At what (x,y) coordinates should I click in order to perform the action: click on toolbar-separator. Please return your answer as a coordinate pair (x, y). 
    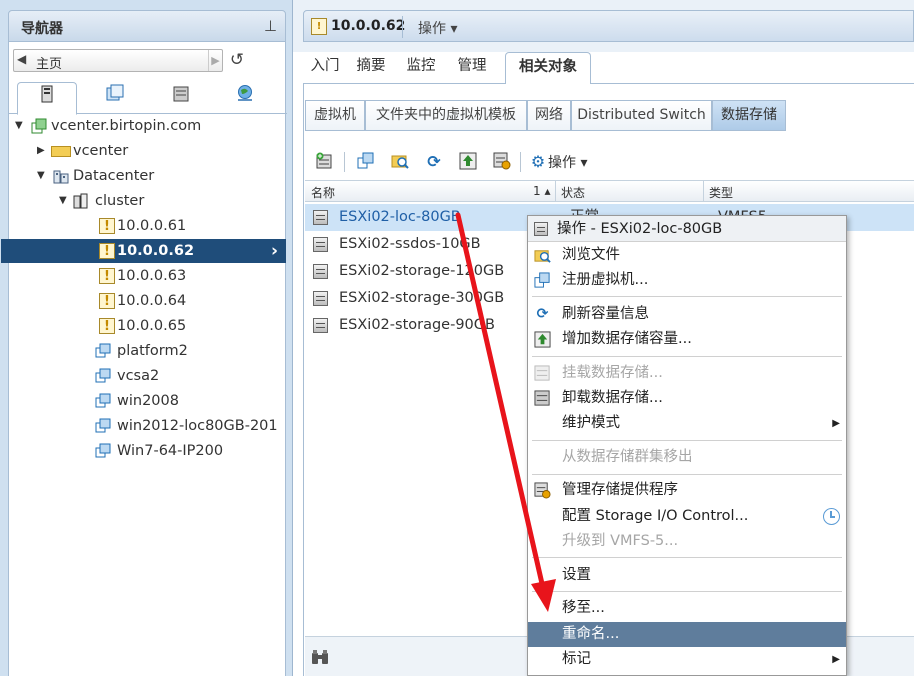
    Looking at the image, I should click on (520, 162).